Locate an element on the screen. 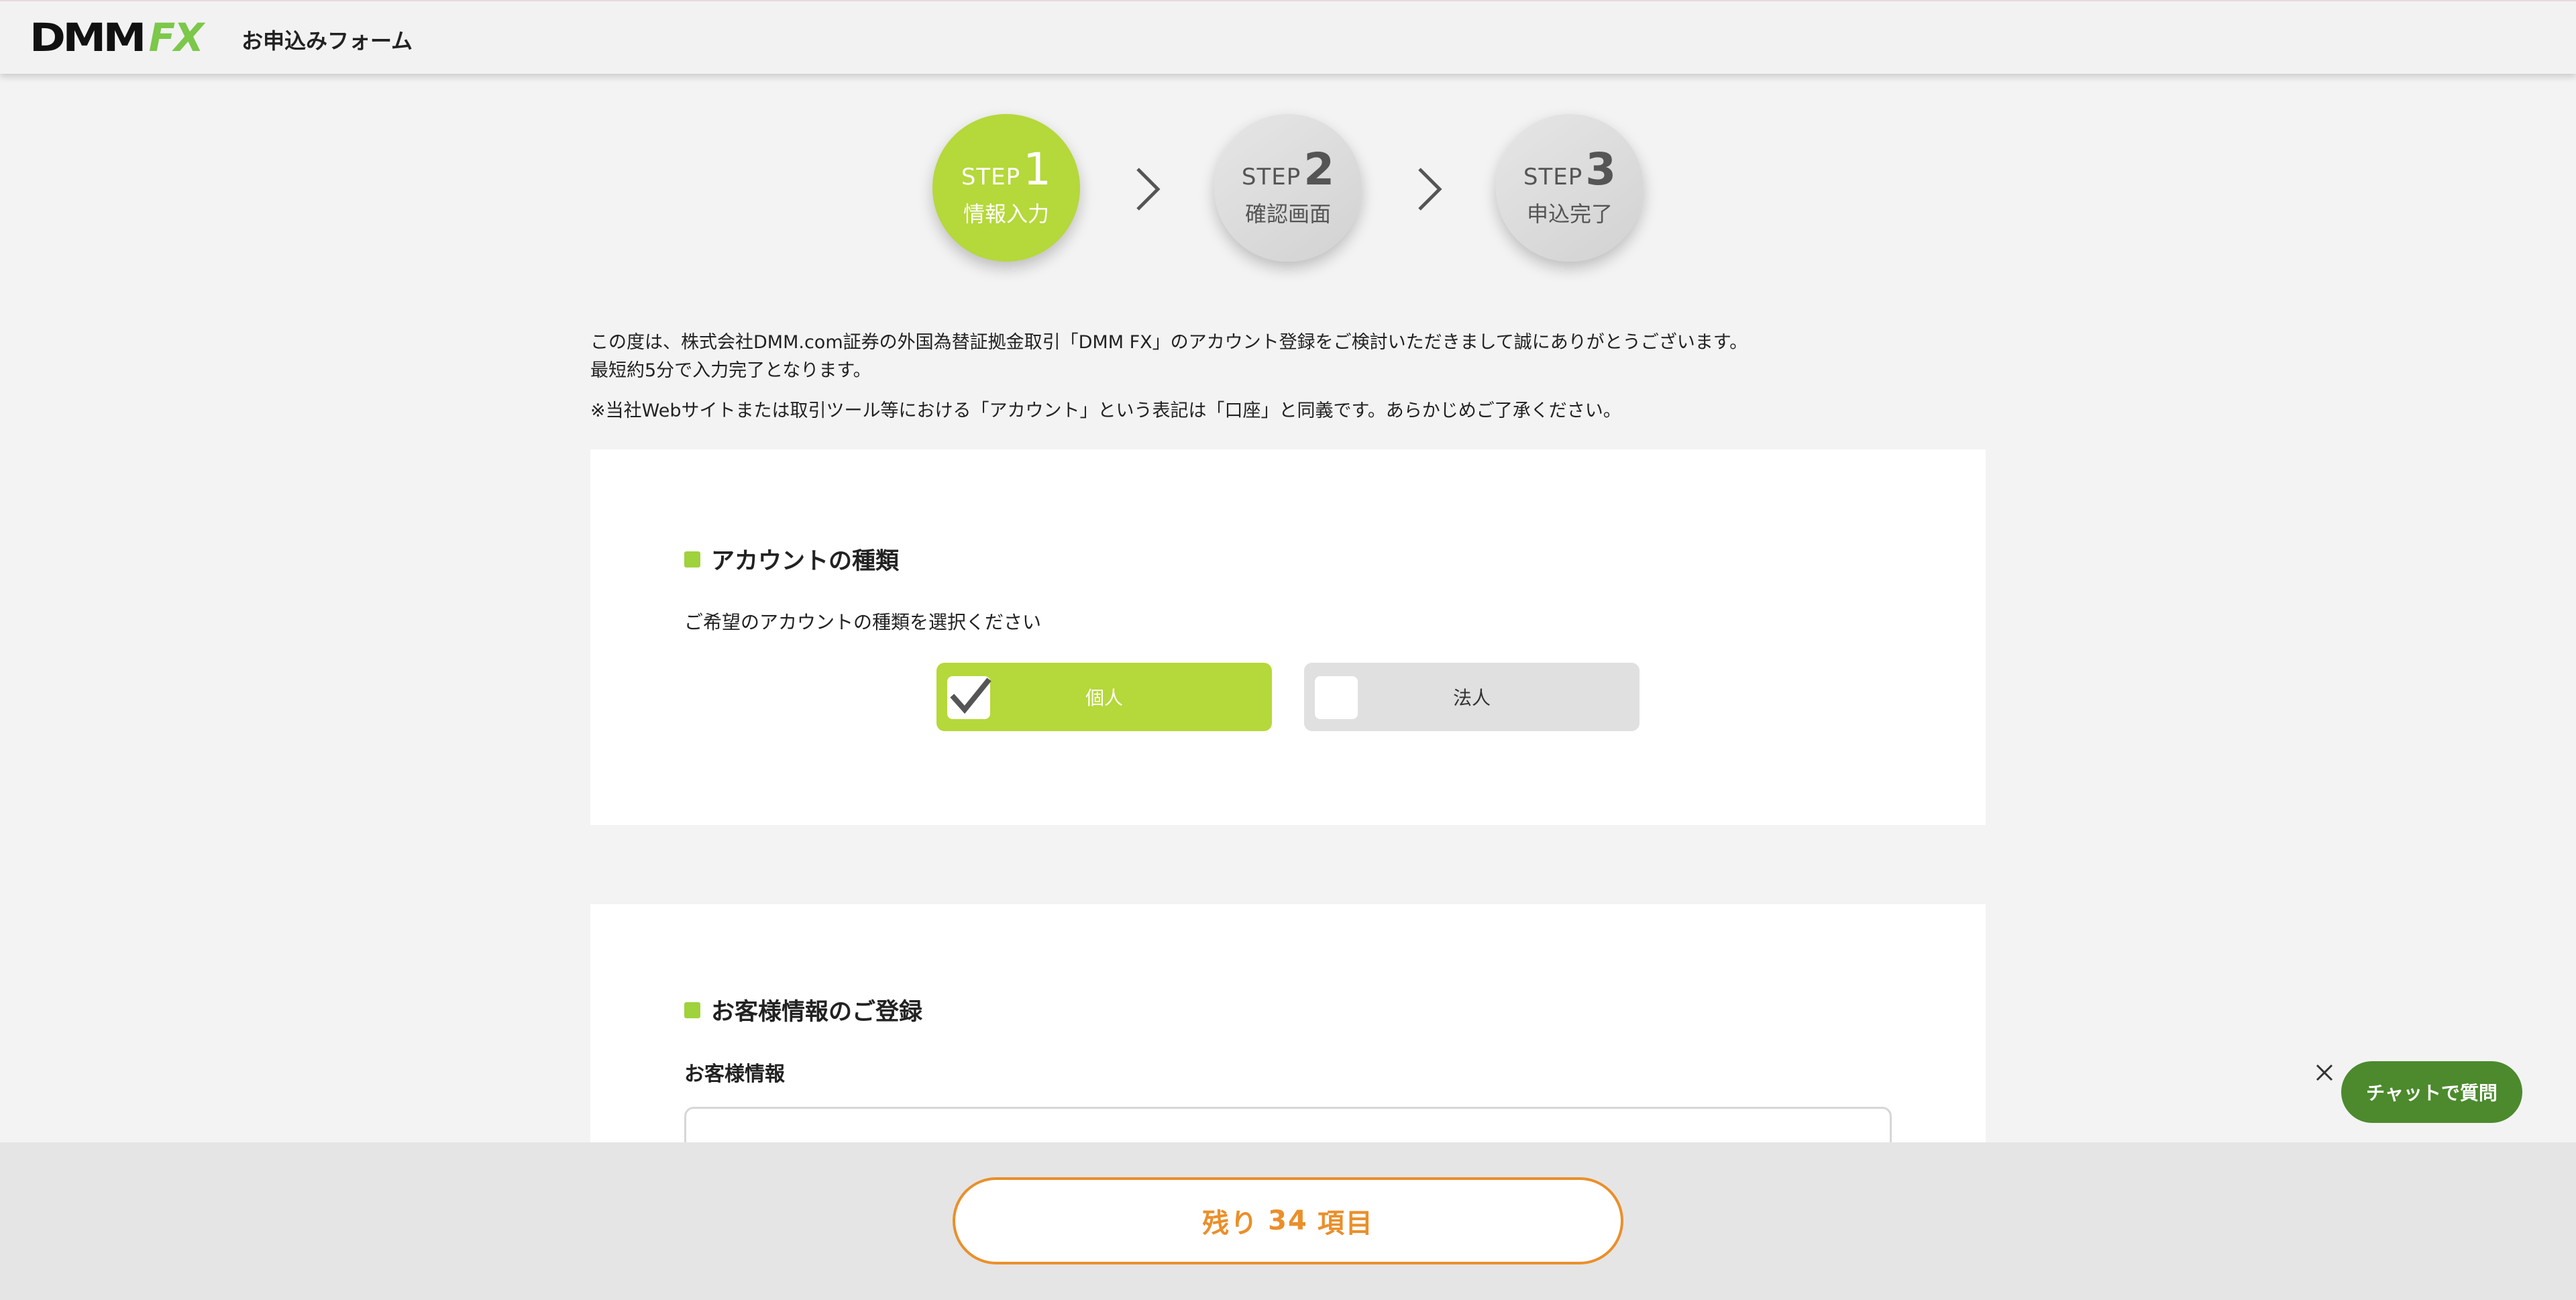 This screenshot has width=2576, height=1300. section-title-text: アカウントの種類 is located at coordinates (805, 562).